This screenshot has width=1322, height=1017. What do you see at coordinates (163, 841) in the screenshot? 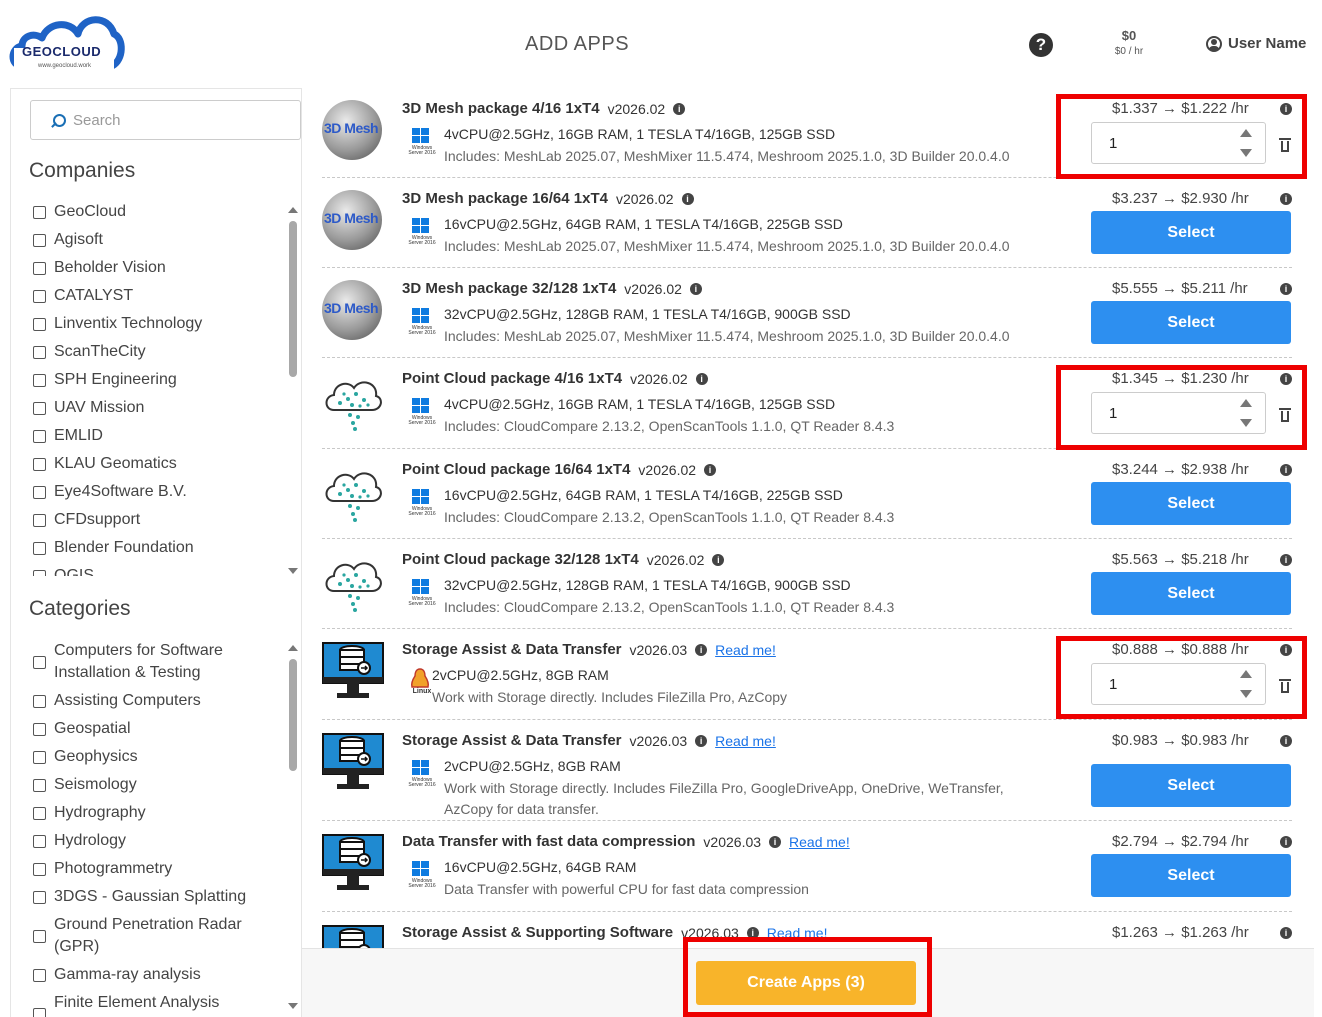
I see `category-filter-item: Hydrology` at bounding box center [163, 841].